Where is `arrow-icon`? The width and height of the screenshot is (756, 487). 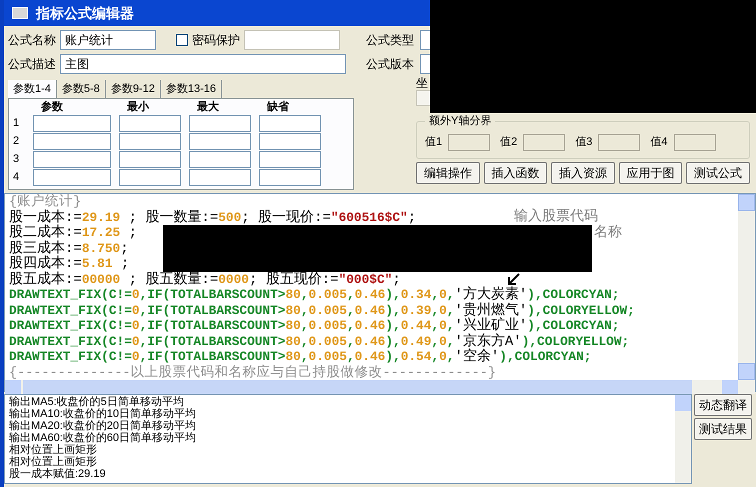 arrow-icon is located at coordinates (514, 279).